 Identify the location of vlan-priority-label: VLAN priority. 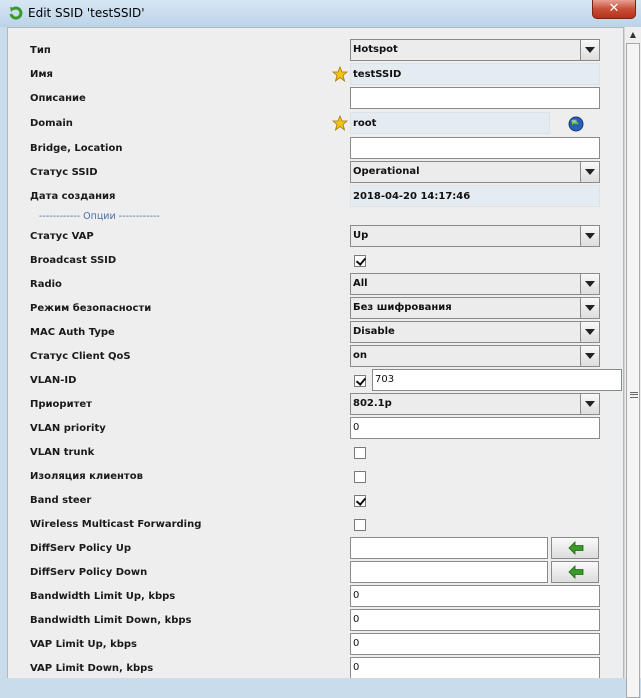
(68, 428).